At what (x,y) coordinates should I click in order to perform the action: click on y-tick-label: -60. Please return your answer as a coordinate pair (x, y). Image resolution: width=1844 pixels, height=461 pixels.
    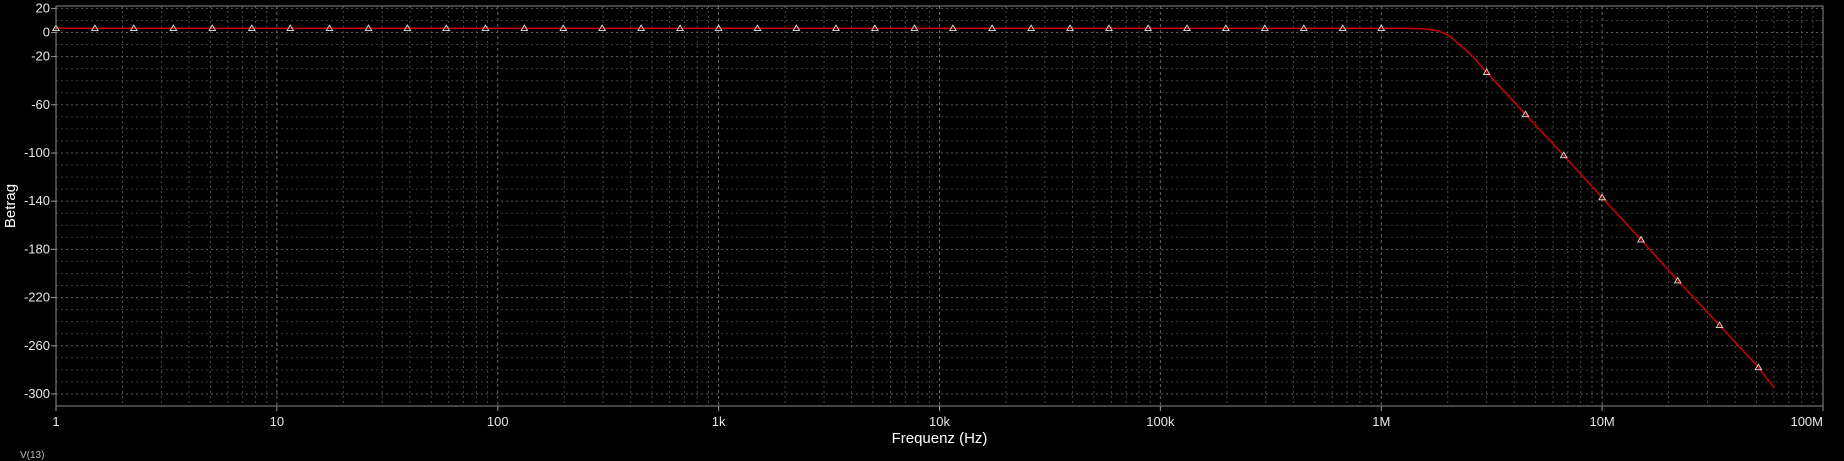
    Looking at the image, I should click on (40, 104).